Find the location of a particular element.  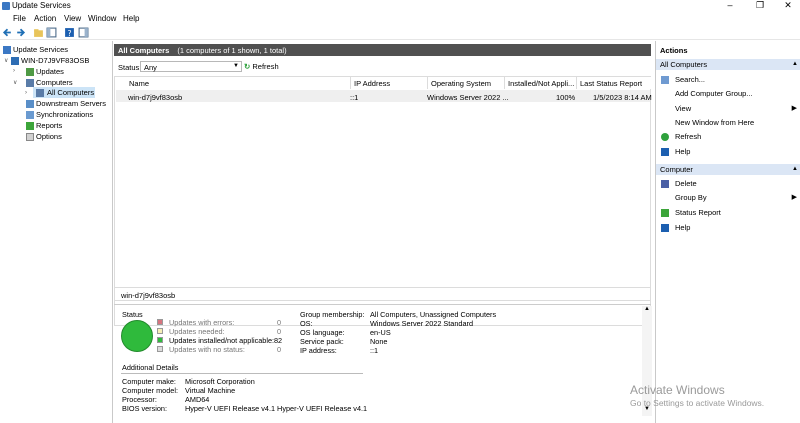

info-key-service-pack: Service pack: is located at coordinates (322, 341).